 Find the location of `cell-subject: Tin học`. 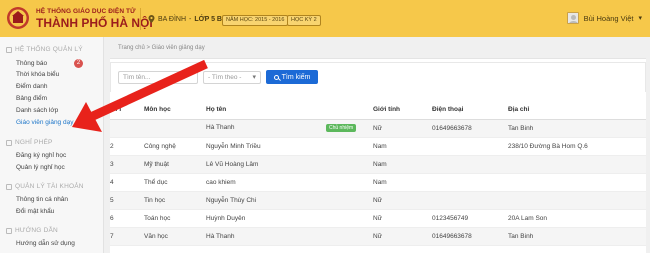

cell-subject: Tin học is located at coordinates (175, 200).